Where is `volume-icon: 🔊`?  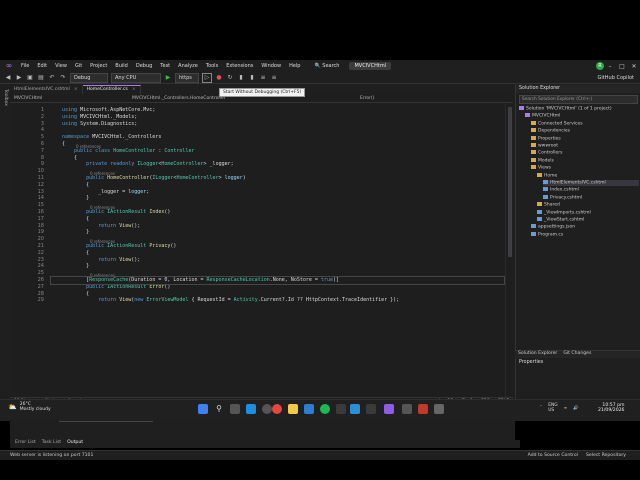 volume-icon: 🔊 is located at coordinates (575, 408).